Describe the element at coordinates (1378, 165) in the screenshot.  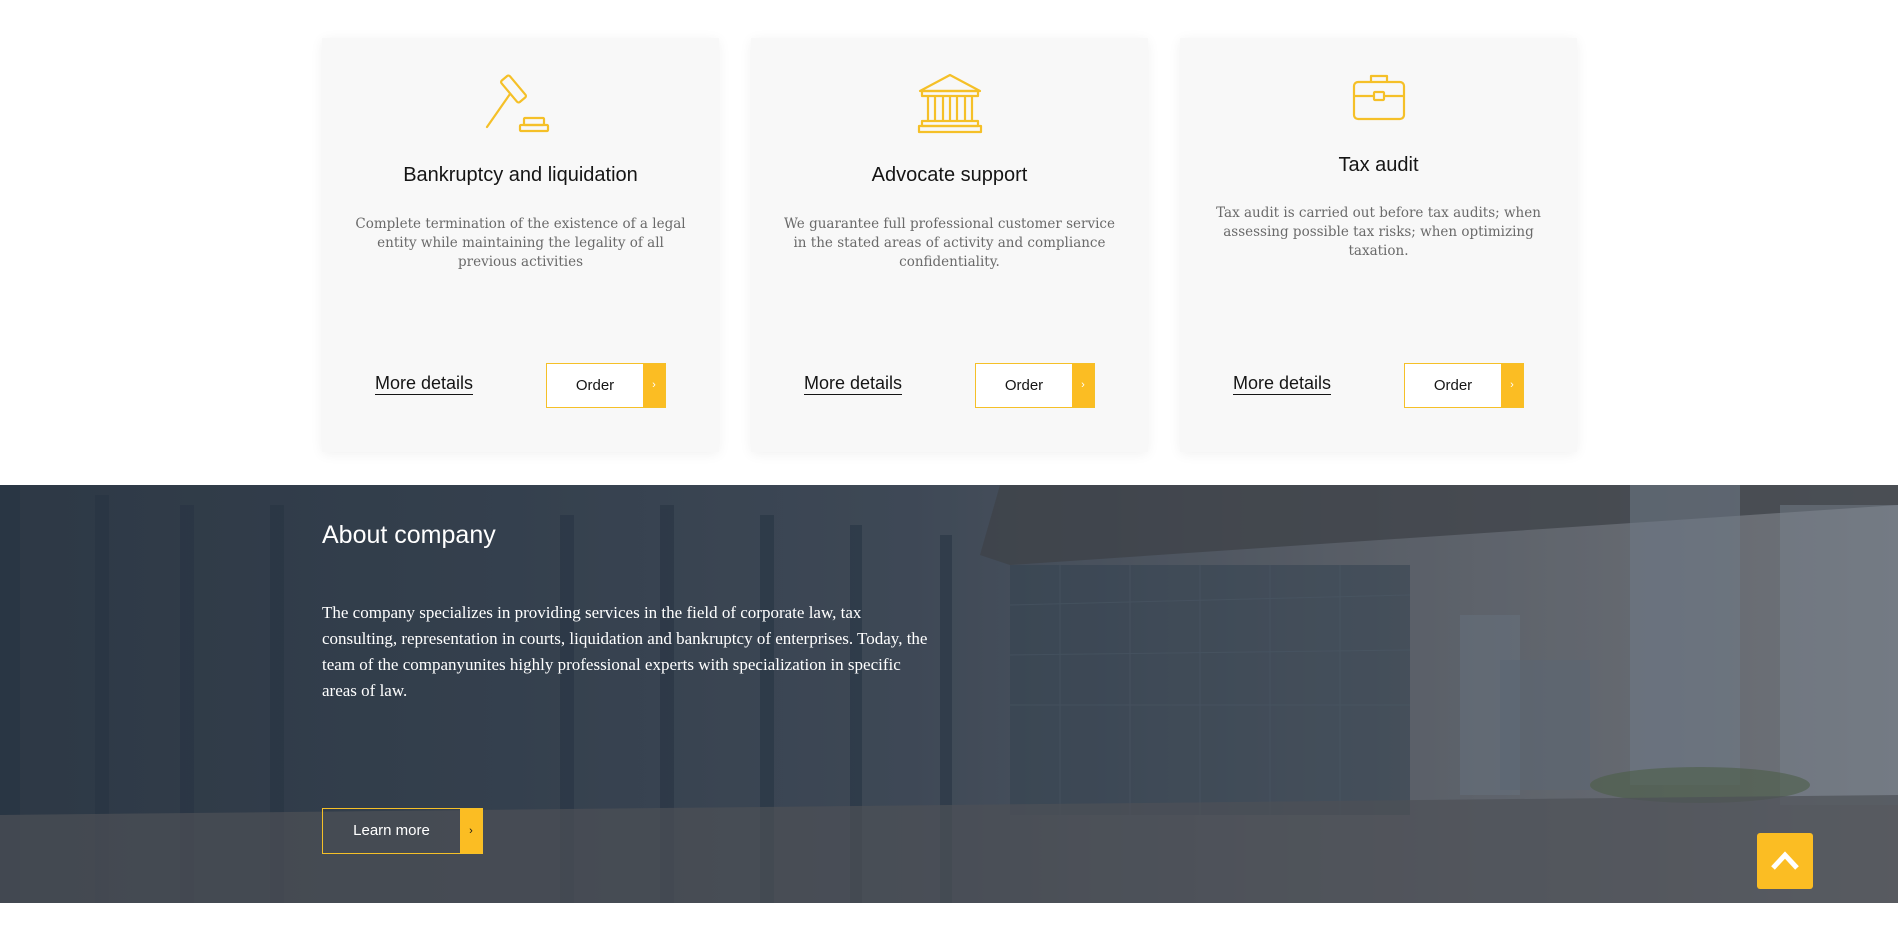
I see `service-title: Tax audit` at that location.